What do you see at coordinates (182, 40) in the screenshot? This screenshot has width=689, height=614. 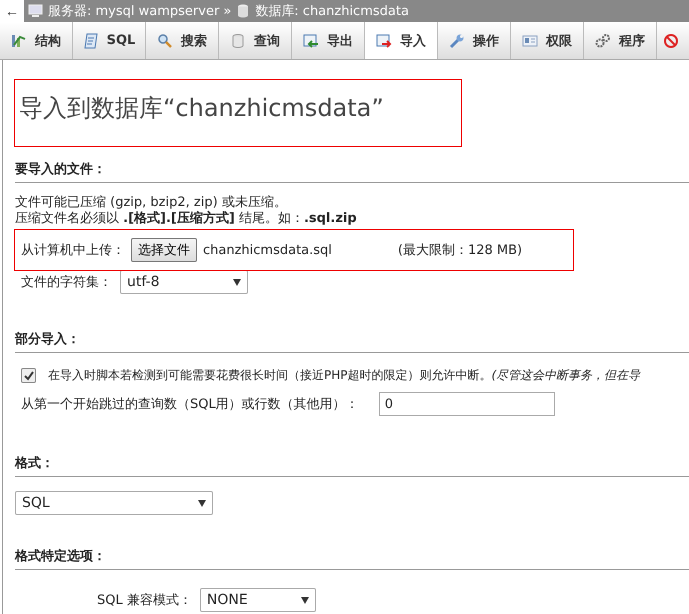 I see `tab: 搜索` at bounding box center [182, 40].